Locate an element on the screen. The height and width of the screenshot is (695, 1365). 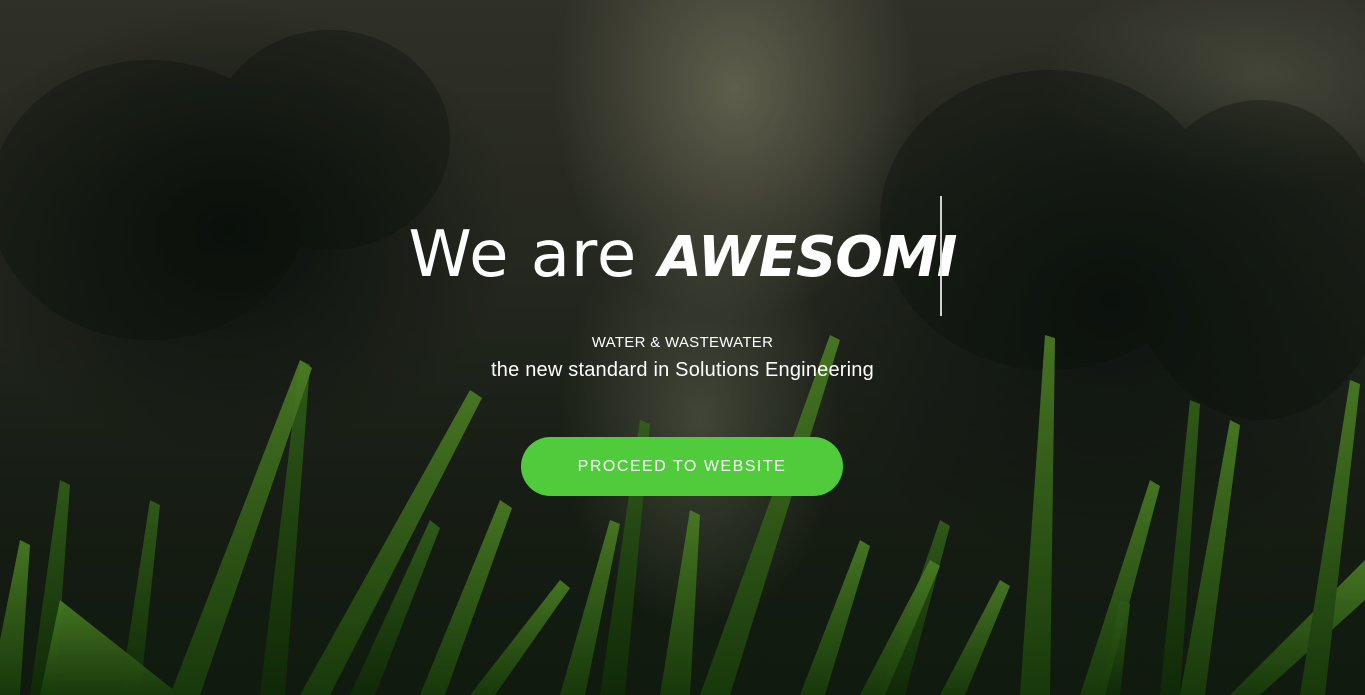
proceed-to-website-button: PROCEED TO WEBSITE is located at coordinates (682, 466).